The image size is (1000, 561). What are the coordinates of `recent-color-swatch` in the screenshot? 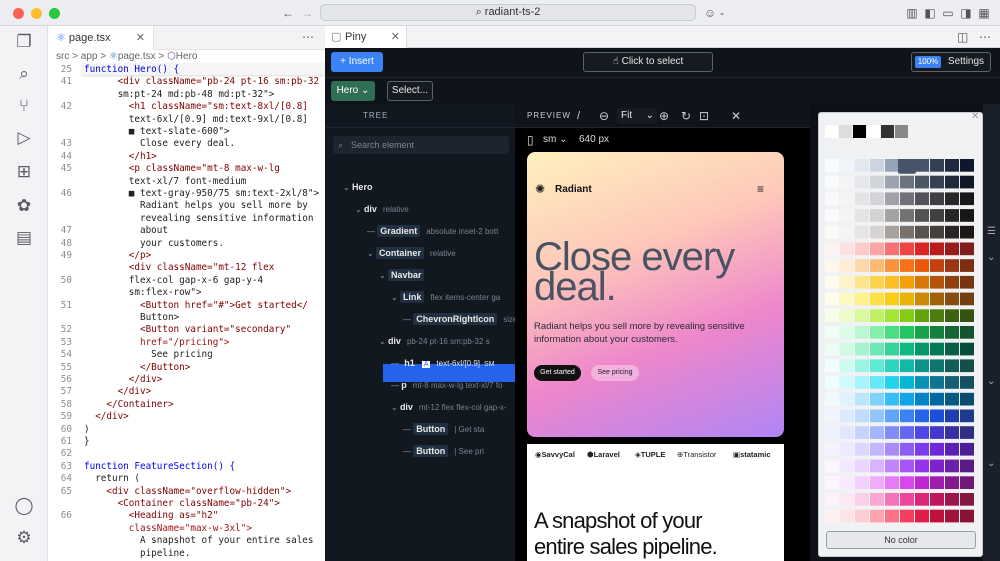 It's located at (859, 131).